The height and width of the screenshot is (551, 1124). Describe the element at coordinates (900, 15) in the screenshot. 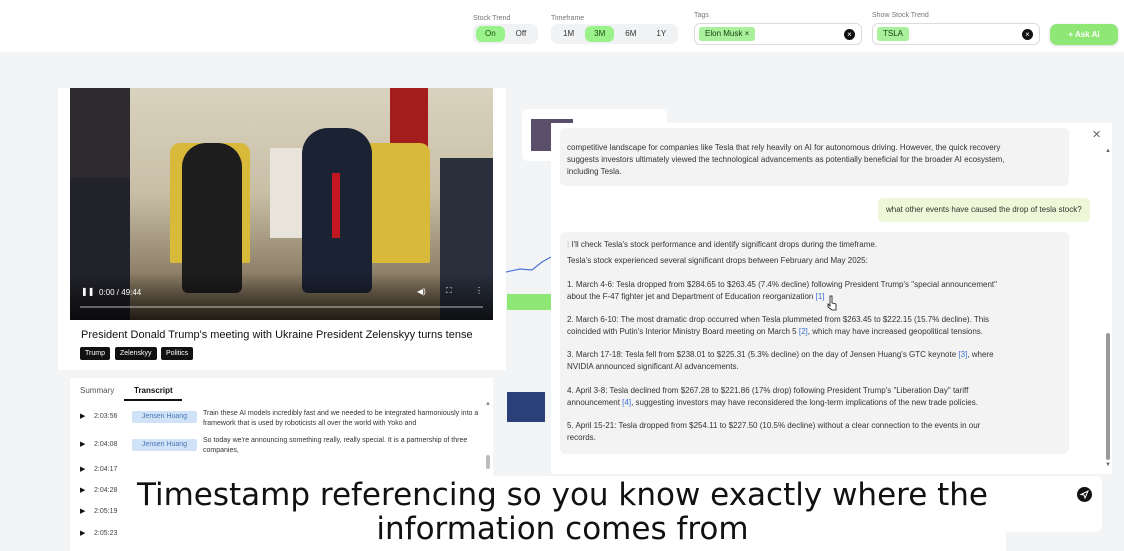

I see `show-stock-trend-label: Show Stock Trend` at that location.